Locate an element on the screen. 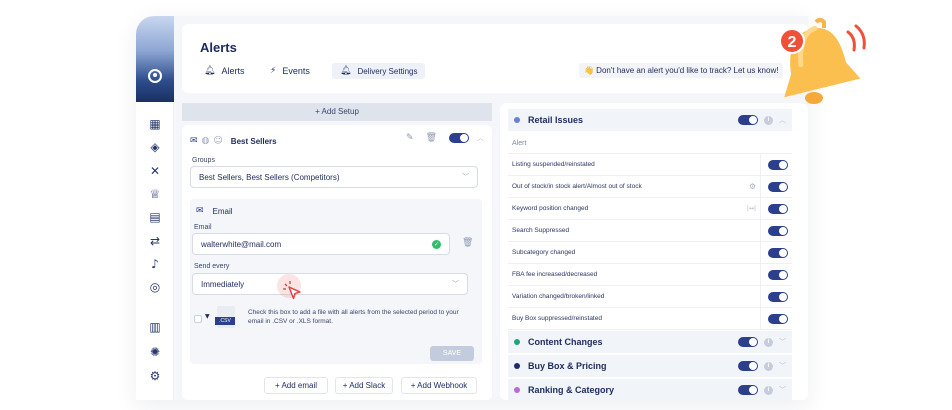 Image resolution: width=952 pixels, height=410 pixels. tab-label: Alerts is located at coordinates (233, 71).